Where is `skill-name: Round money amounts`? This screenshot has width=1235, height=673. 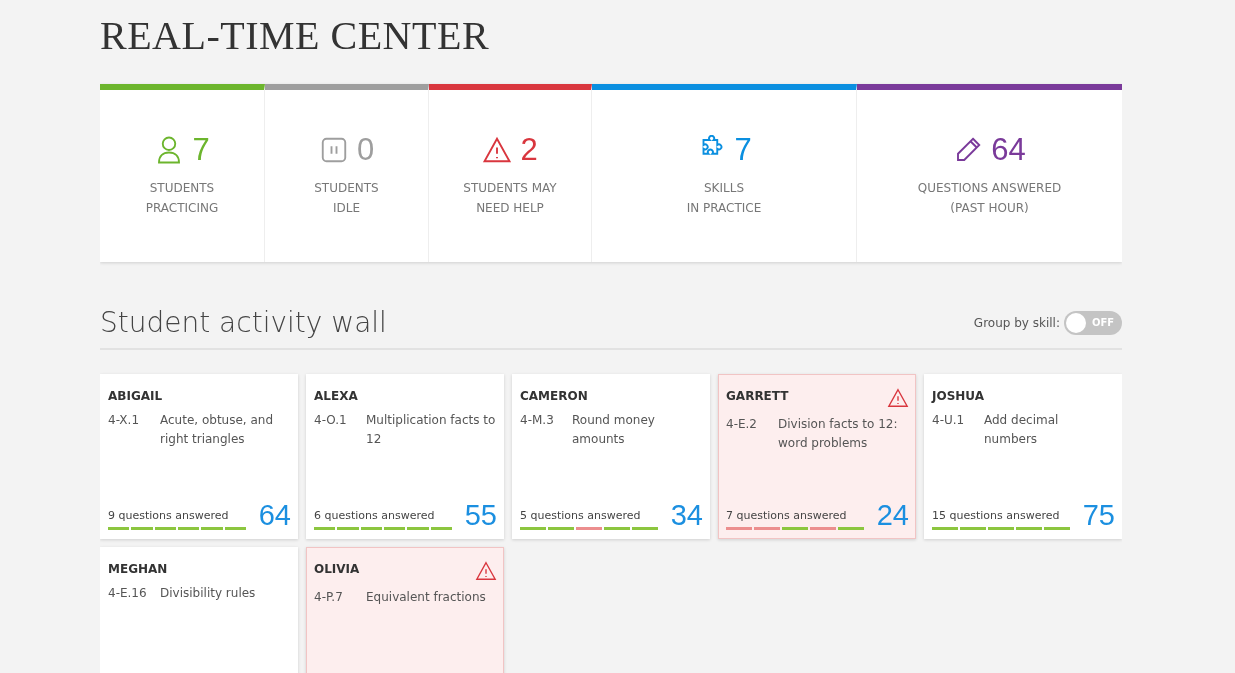
skill-name: Round money amounts is located at coordinates (614, 429).